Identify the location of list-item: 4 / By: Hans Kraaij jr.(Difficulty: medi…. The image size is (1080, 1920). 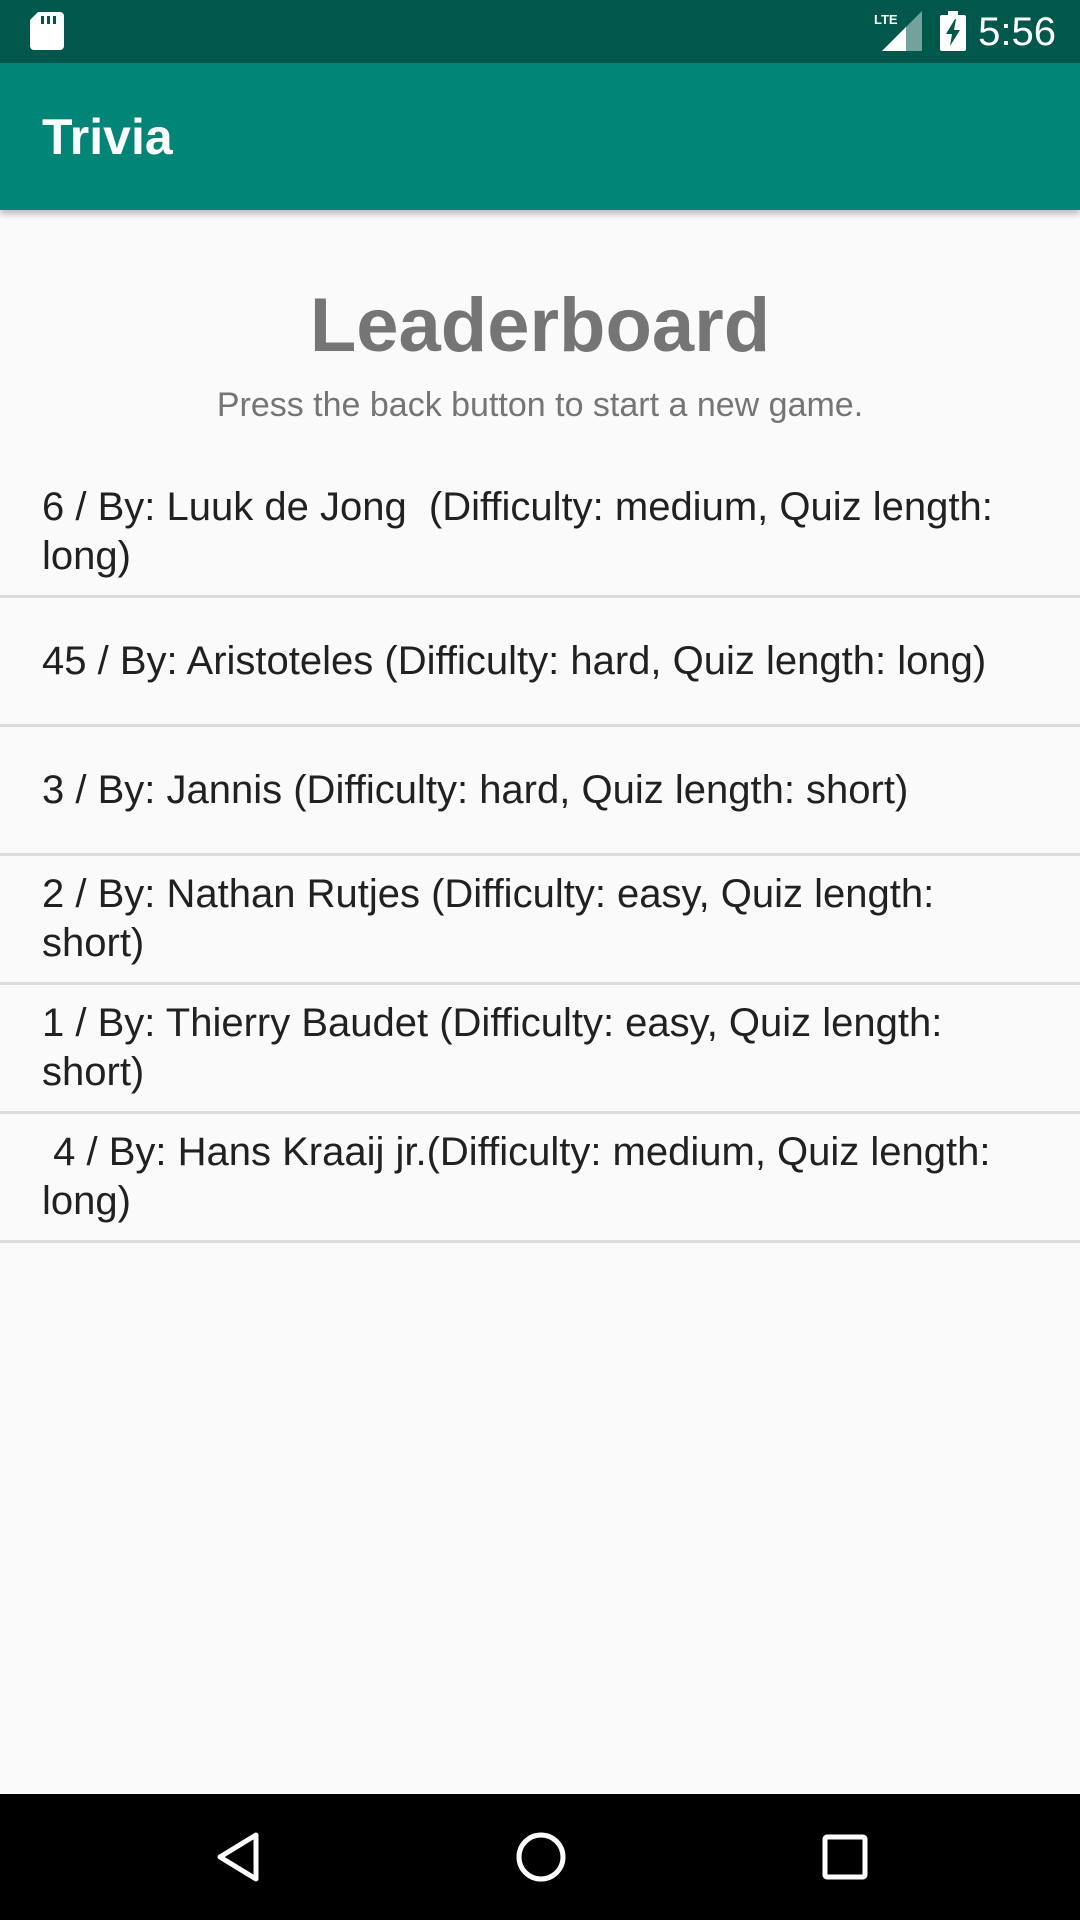
(540, 1178).